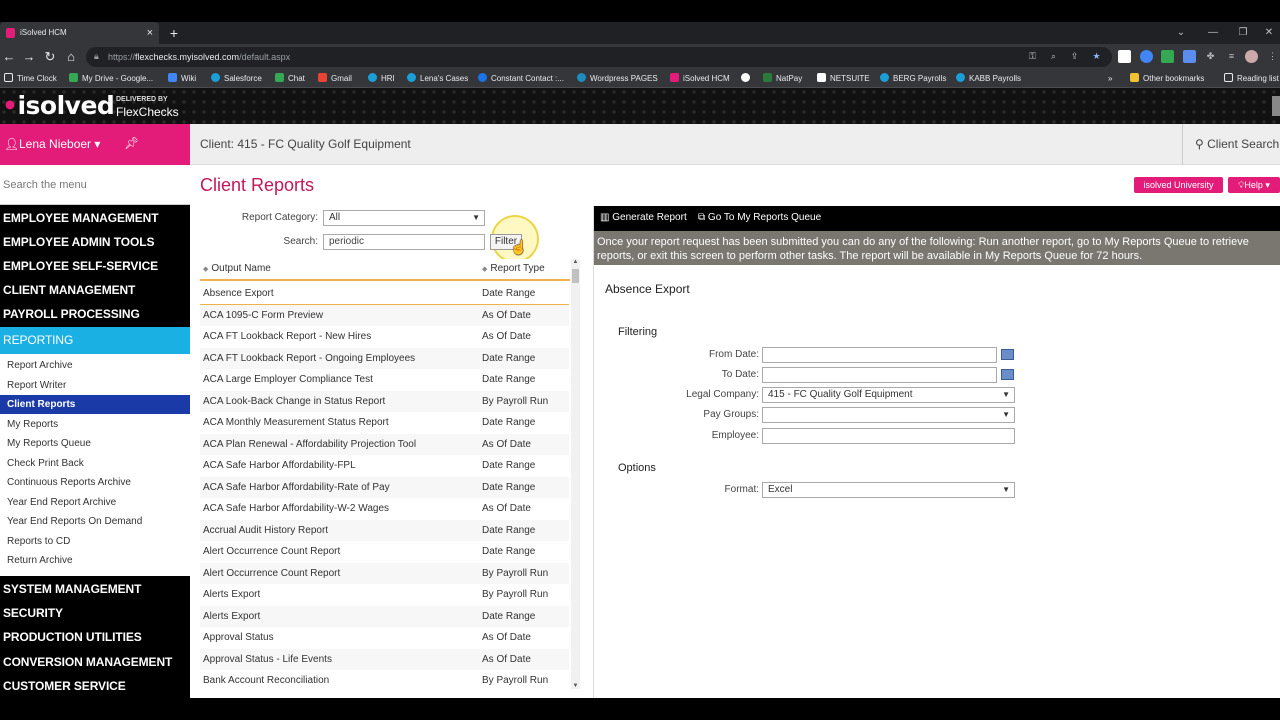  What do you see at coordinates (95, 242) in the screenshot?
I see `menu-employee-admin-tools: EMPLOYEE ADMIN TOOLS` at bounding box center [95, 242].